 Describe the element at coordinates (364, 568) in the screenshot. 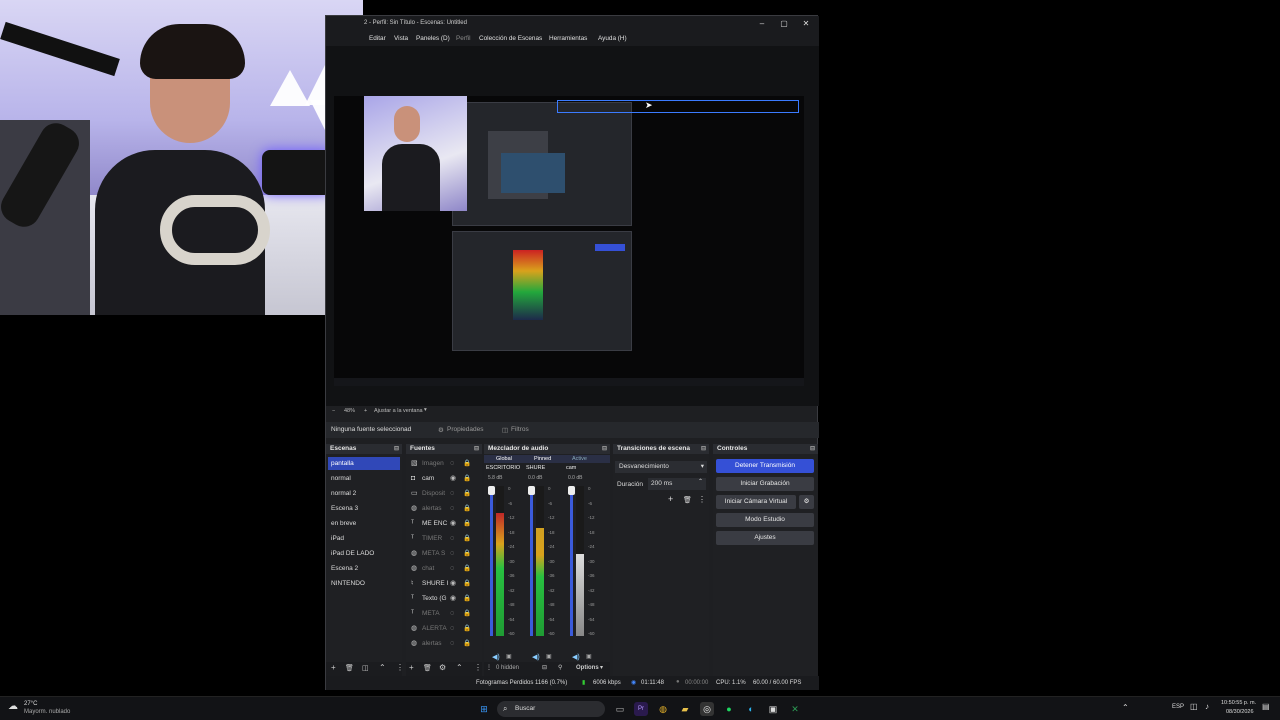

I see `scene-item: Escena 2` at that location.